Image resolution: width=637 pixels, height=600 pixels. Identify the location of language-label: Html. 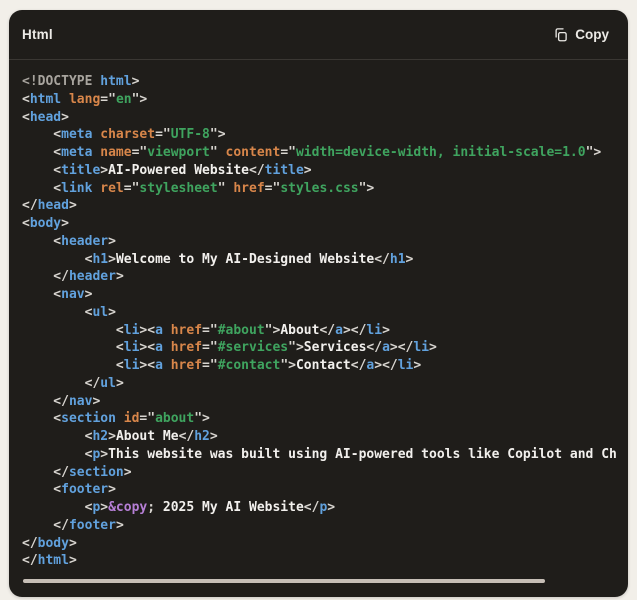
(37, 34).